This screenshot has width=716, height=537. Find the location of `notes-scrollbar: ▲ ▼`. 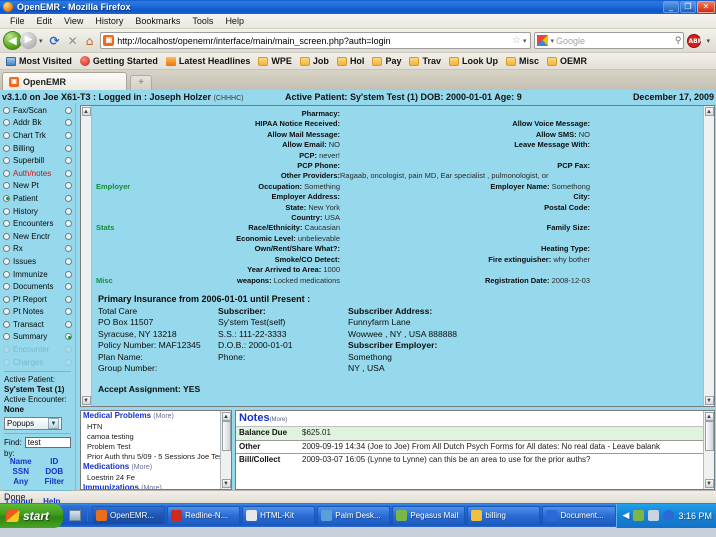

notes-scrollbar: ▲ ▼ is located at coordinates (708, 450).